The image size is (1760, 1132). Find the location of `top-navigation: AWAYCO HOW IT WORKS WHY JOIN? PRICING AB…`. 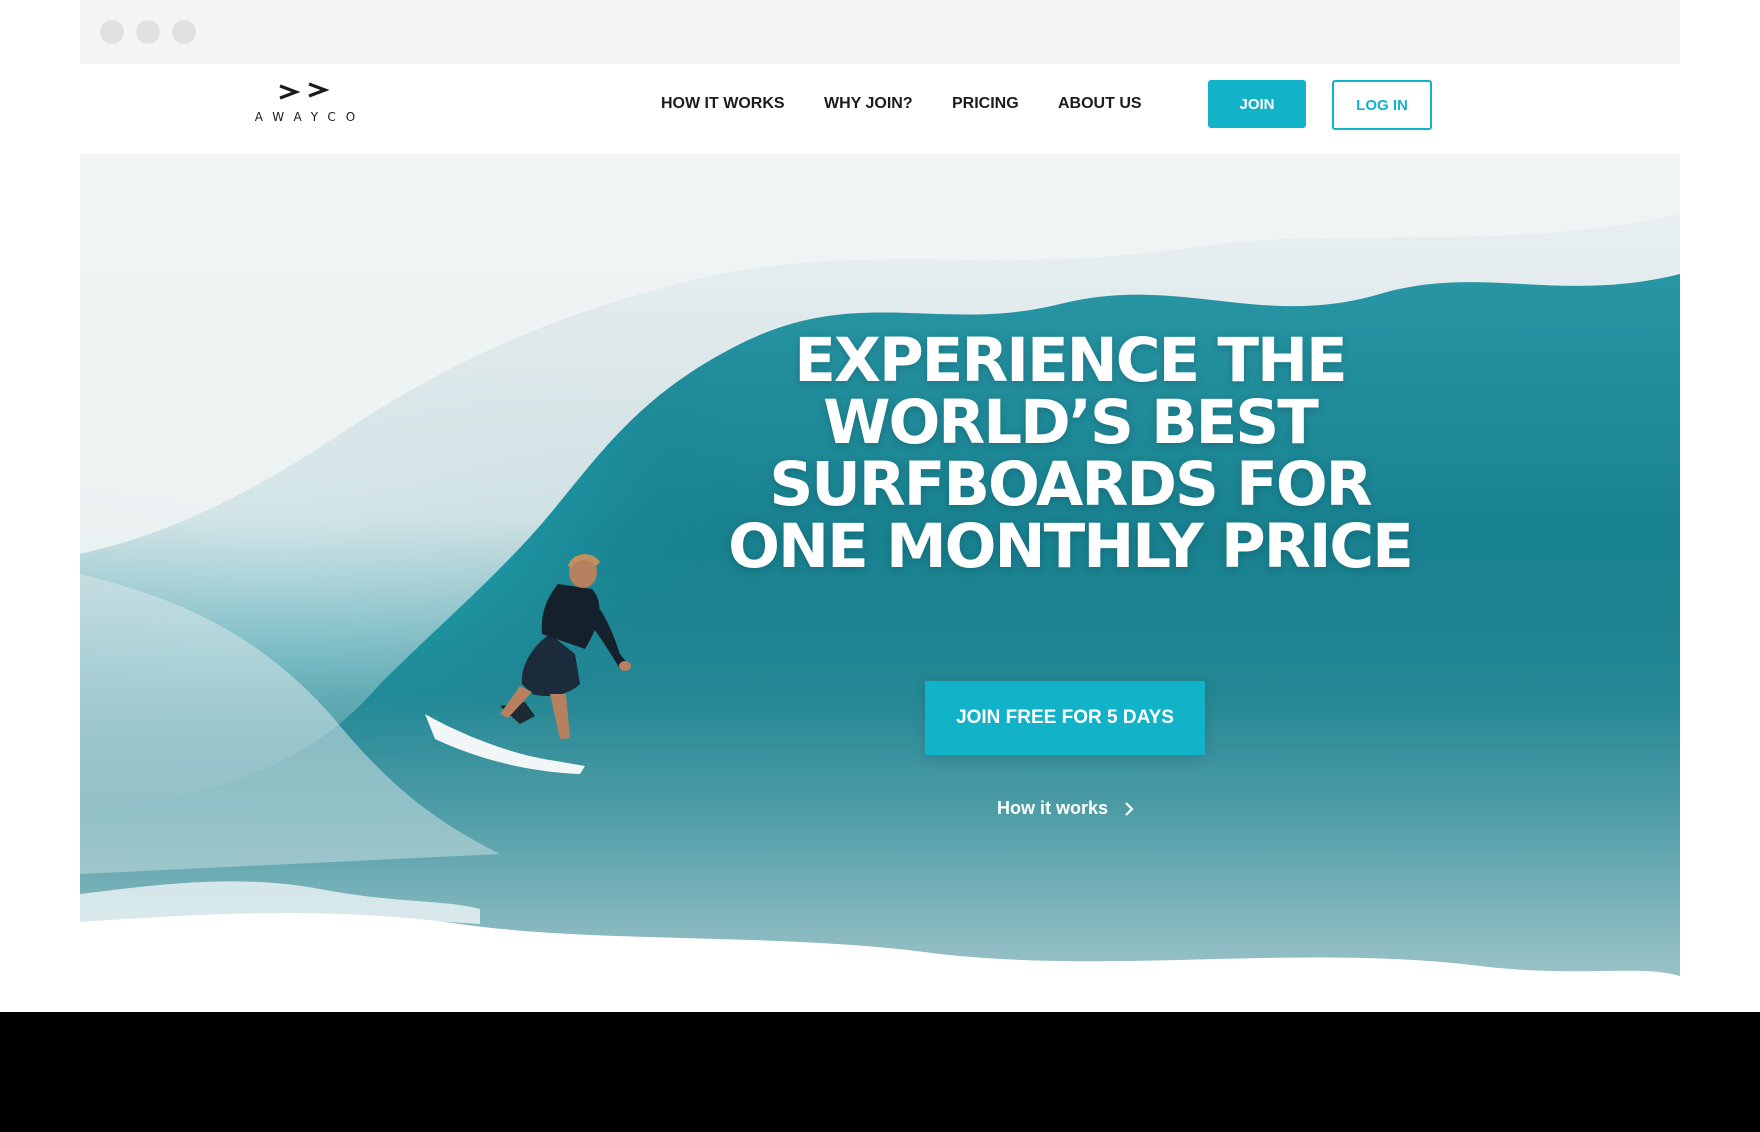

top-navigation: AWAYCO HOW IT WORKS WHY JOIN? PRICING AB… is located at coordinates (880, 109).